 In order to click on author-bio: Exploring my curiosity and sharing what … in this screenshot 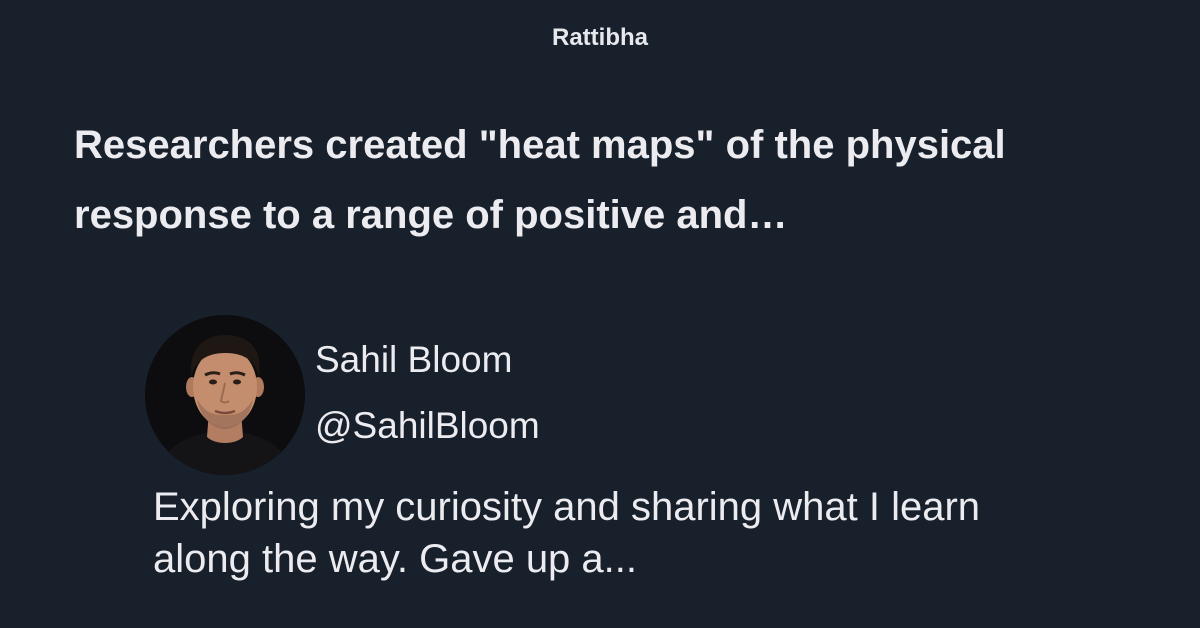, I will do `click(567, 533)`.